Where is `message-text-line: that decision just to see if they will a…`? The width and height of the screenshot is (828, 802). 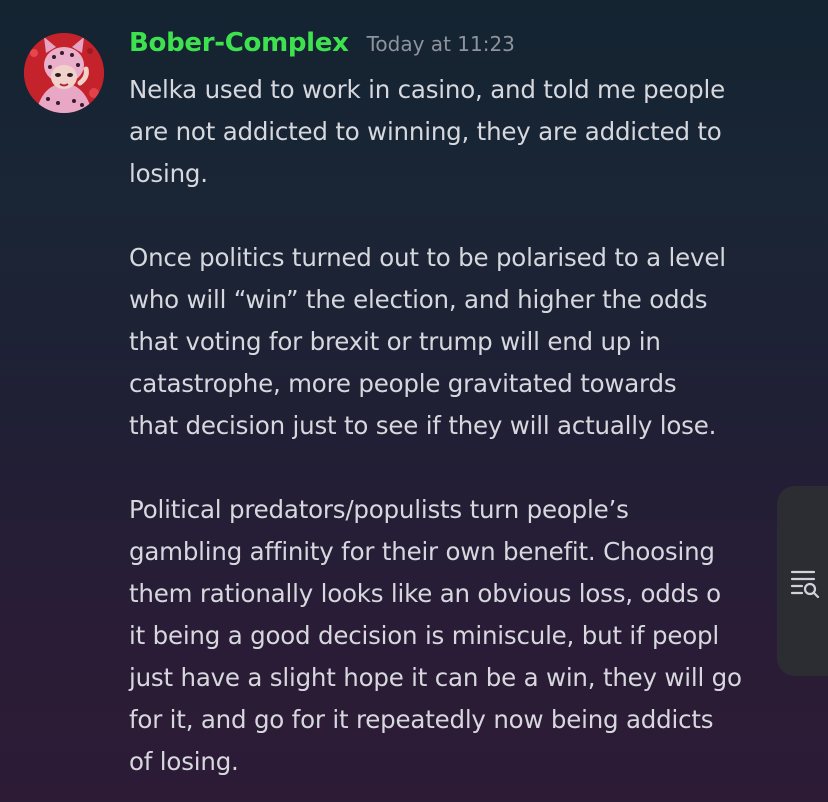
message-text-line: that decision just to see if they will a… is located at coordinates (423, 425).